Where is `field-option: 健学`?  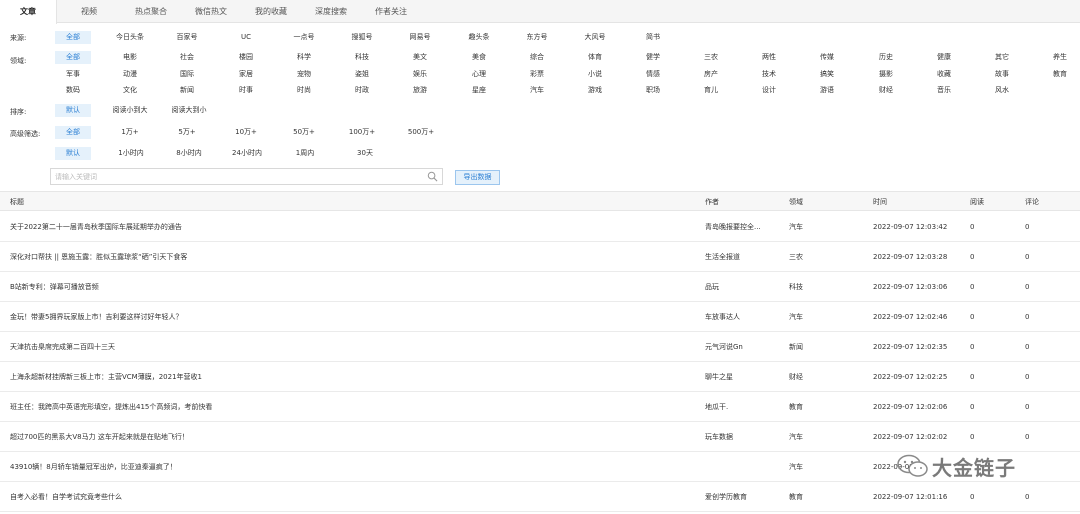
field-option: 健学 is located at coordinates (653, 57).